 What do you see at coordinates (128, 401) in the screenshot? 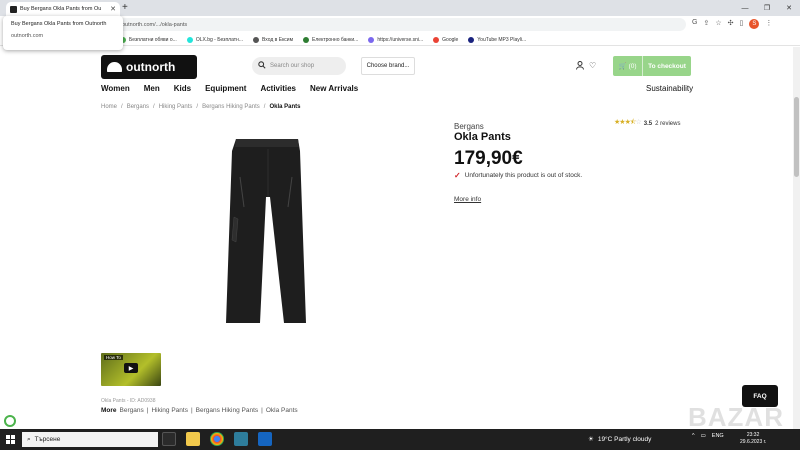
I see `product-sku: Okla Pants - ID: AD0938` at bounding box center [128, 401].